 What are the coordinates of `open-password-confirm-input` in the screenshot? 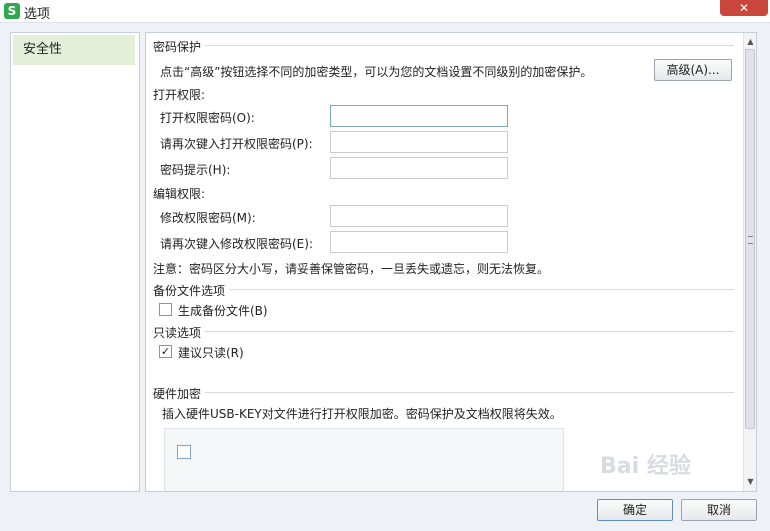 It's located at (419, 142).